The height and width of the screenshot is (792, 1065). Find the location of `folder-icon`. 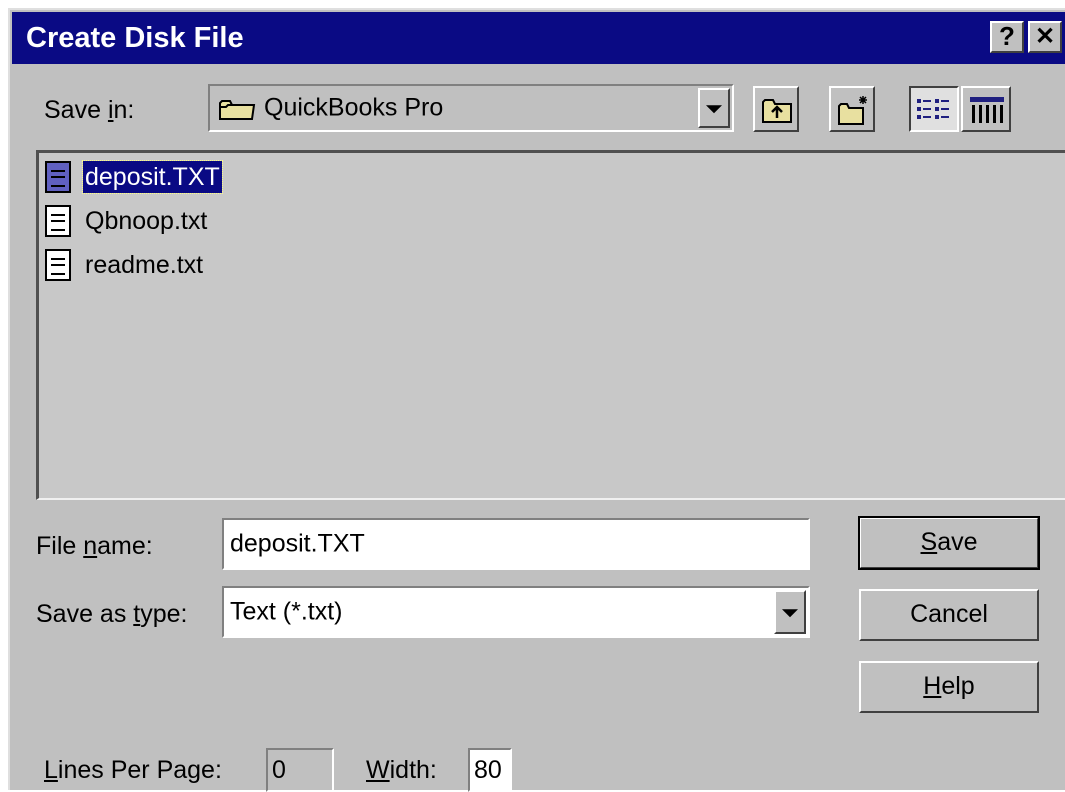

folder-icon is located at coordinates (237, 108).